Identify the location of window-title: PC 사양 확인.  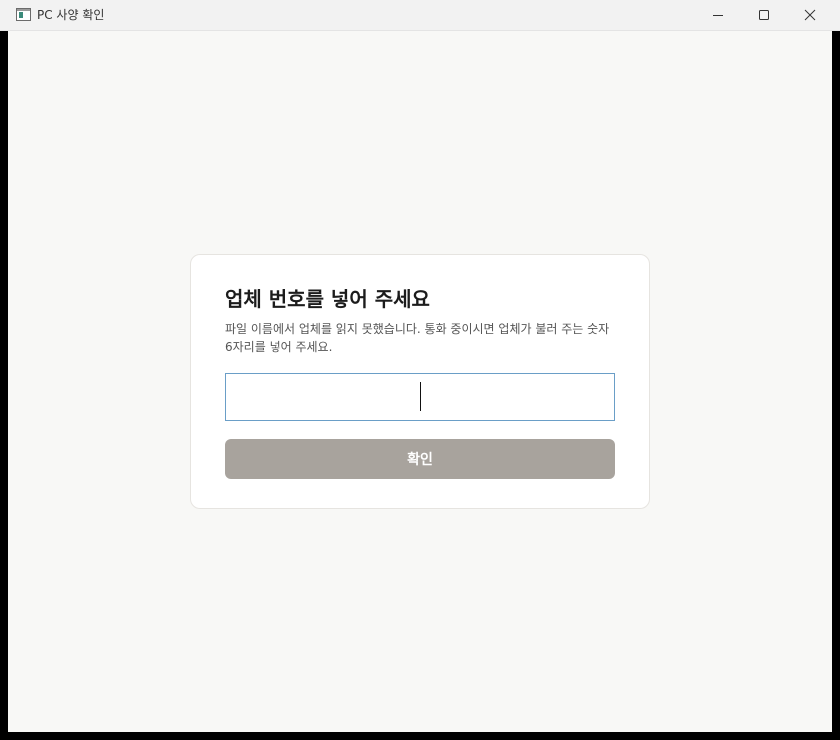
(71, 15).